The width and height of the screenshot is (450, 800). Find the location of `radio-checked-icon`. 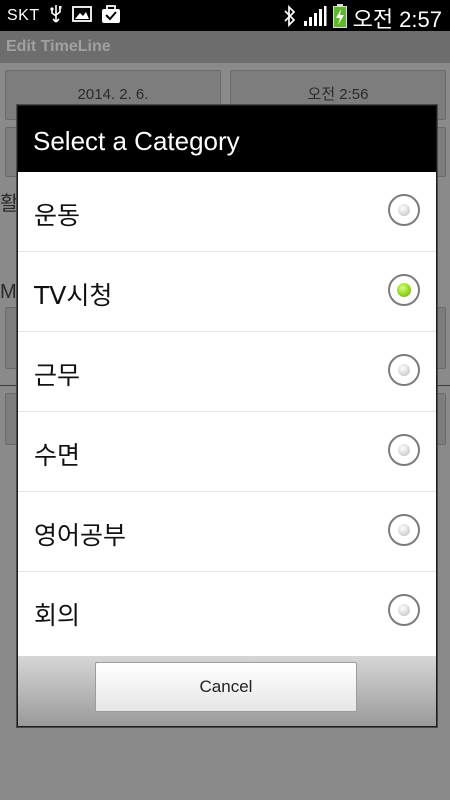

radio-checked-icon is located at coordinates (404, 290).